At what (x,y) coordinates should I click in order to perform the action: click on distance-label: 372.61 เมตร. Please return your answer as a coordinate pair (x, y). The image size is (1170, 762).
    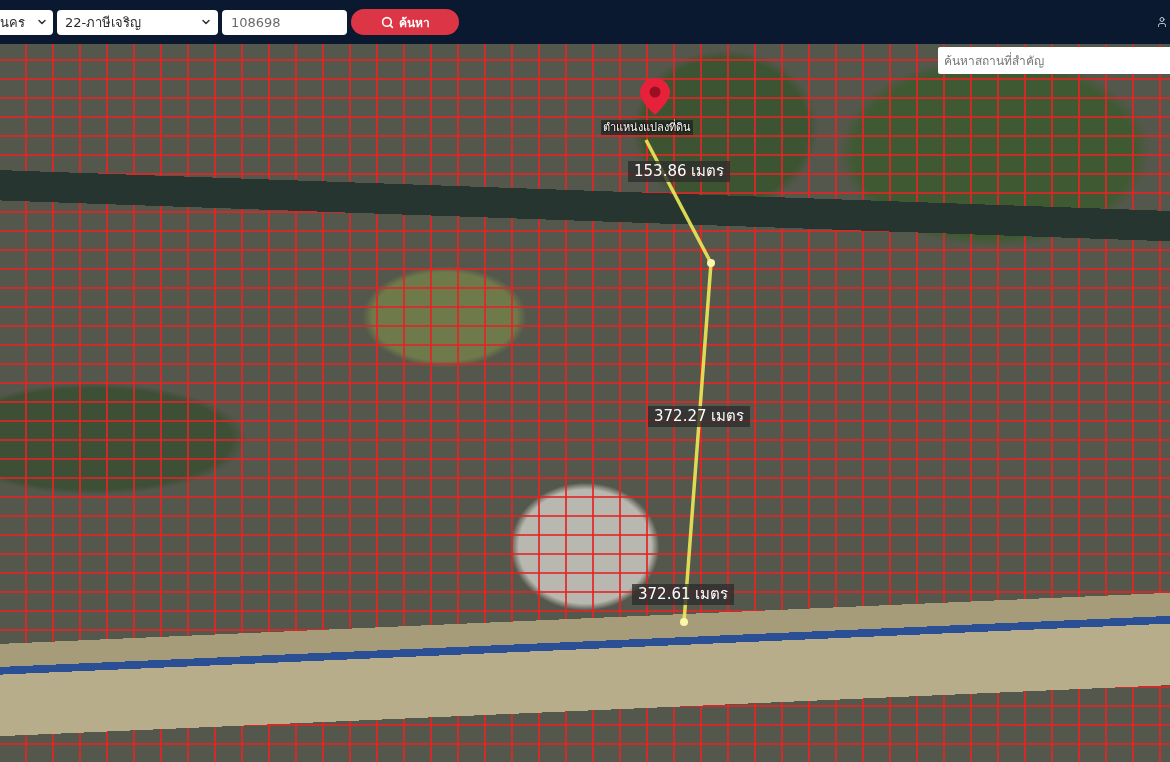
    Looking at the image, I should click on (683, 594).